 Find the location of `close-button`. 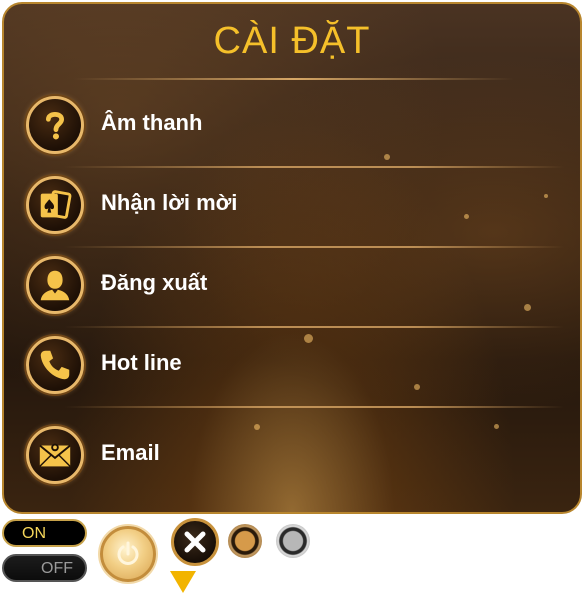

close-button is located at coordinates (195, 542).